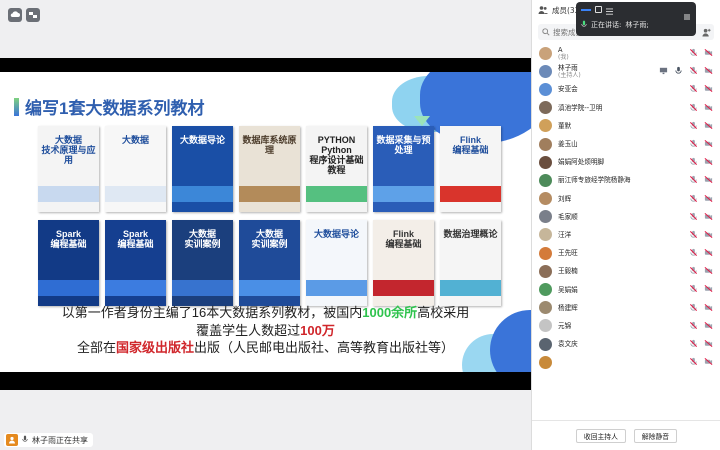 This screenshot has width=720, height=450. What do you see at coordinates (626, 180) in the screenshot?
I see `member-row: 丽江师专旅经学院杨静海` at bounding box center [626, 180].